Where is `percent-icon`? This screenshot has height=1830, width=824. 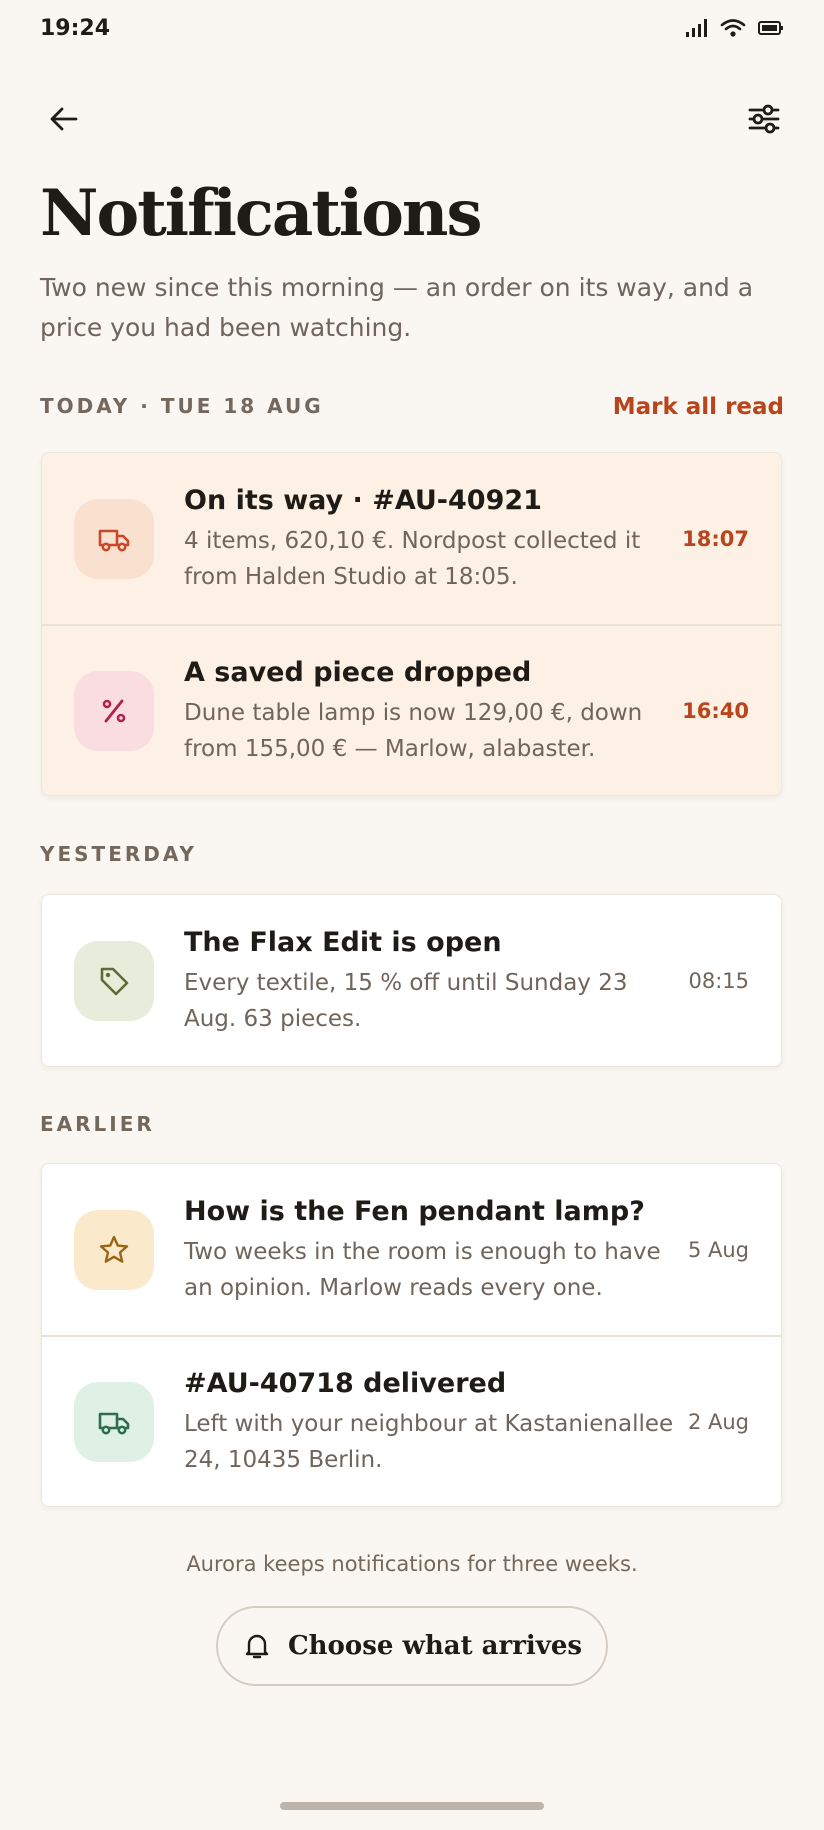
percent-icon is located at coordinates (114, 710).